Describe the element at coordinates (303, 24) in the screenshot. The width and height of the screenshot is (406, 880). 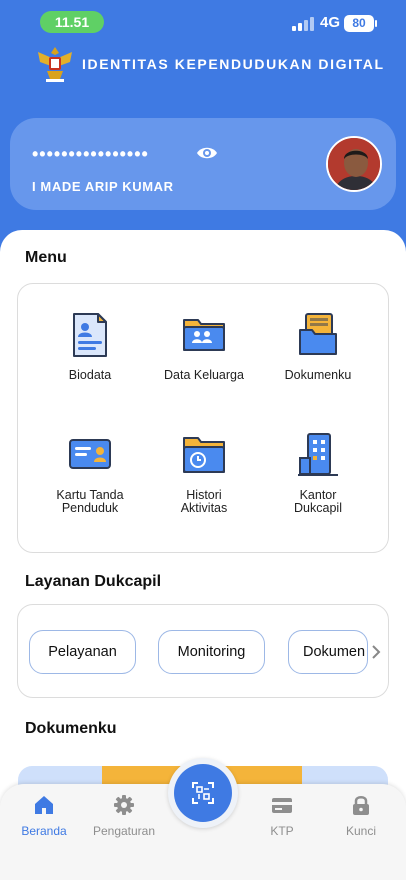
I see `signal-icon` at that location.